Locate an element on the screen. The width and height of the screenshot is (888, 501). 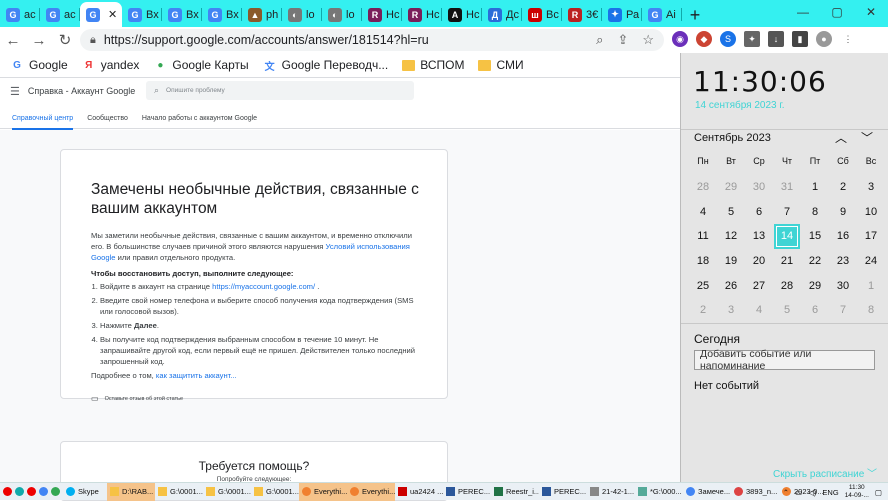
chevron-up-icon: ⌃ is located at coordinates (786, 492).